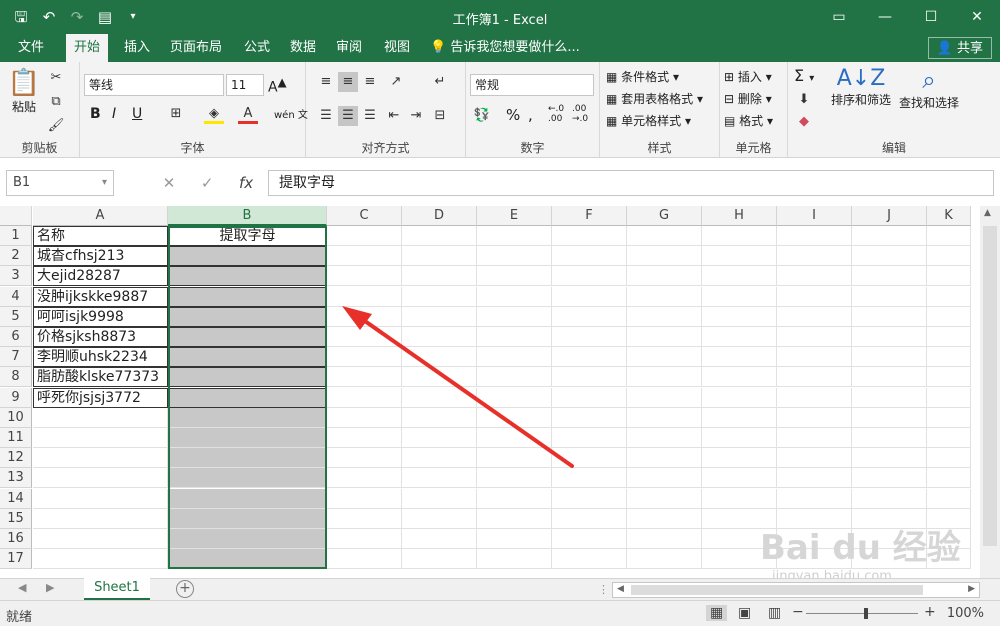 This screenshot has width=1000, height=626. Describe the element at coordinates (154, 85) in the screenshot. I see `font-name-select: 等线` at that location.